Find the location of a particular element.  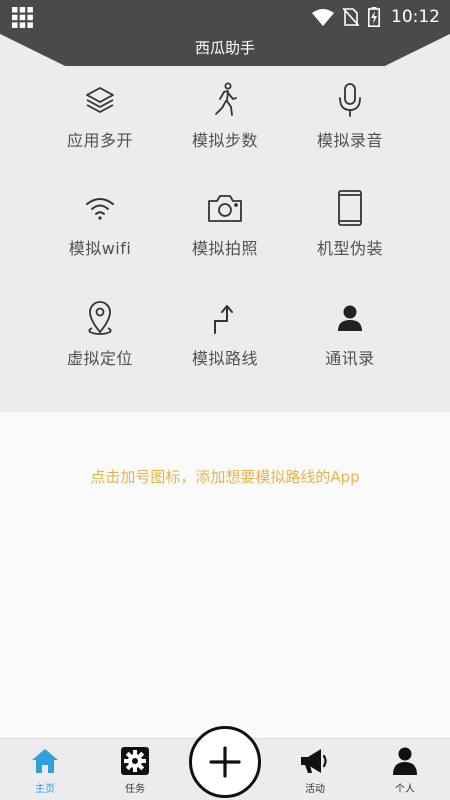

tab-profile: 个人 is located at coordinates (405, 769).